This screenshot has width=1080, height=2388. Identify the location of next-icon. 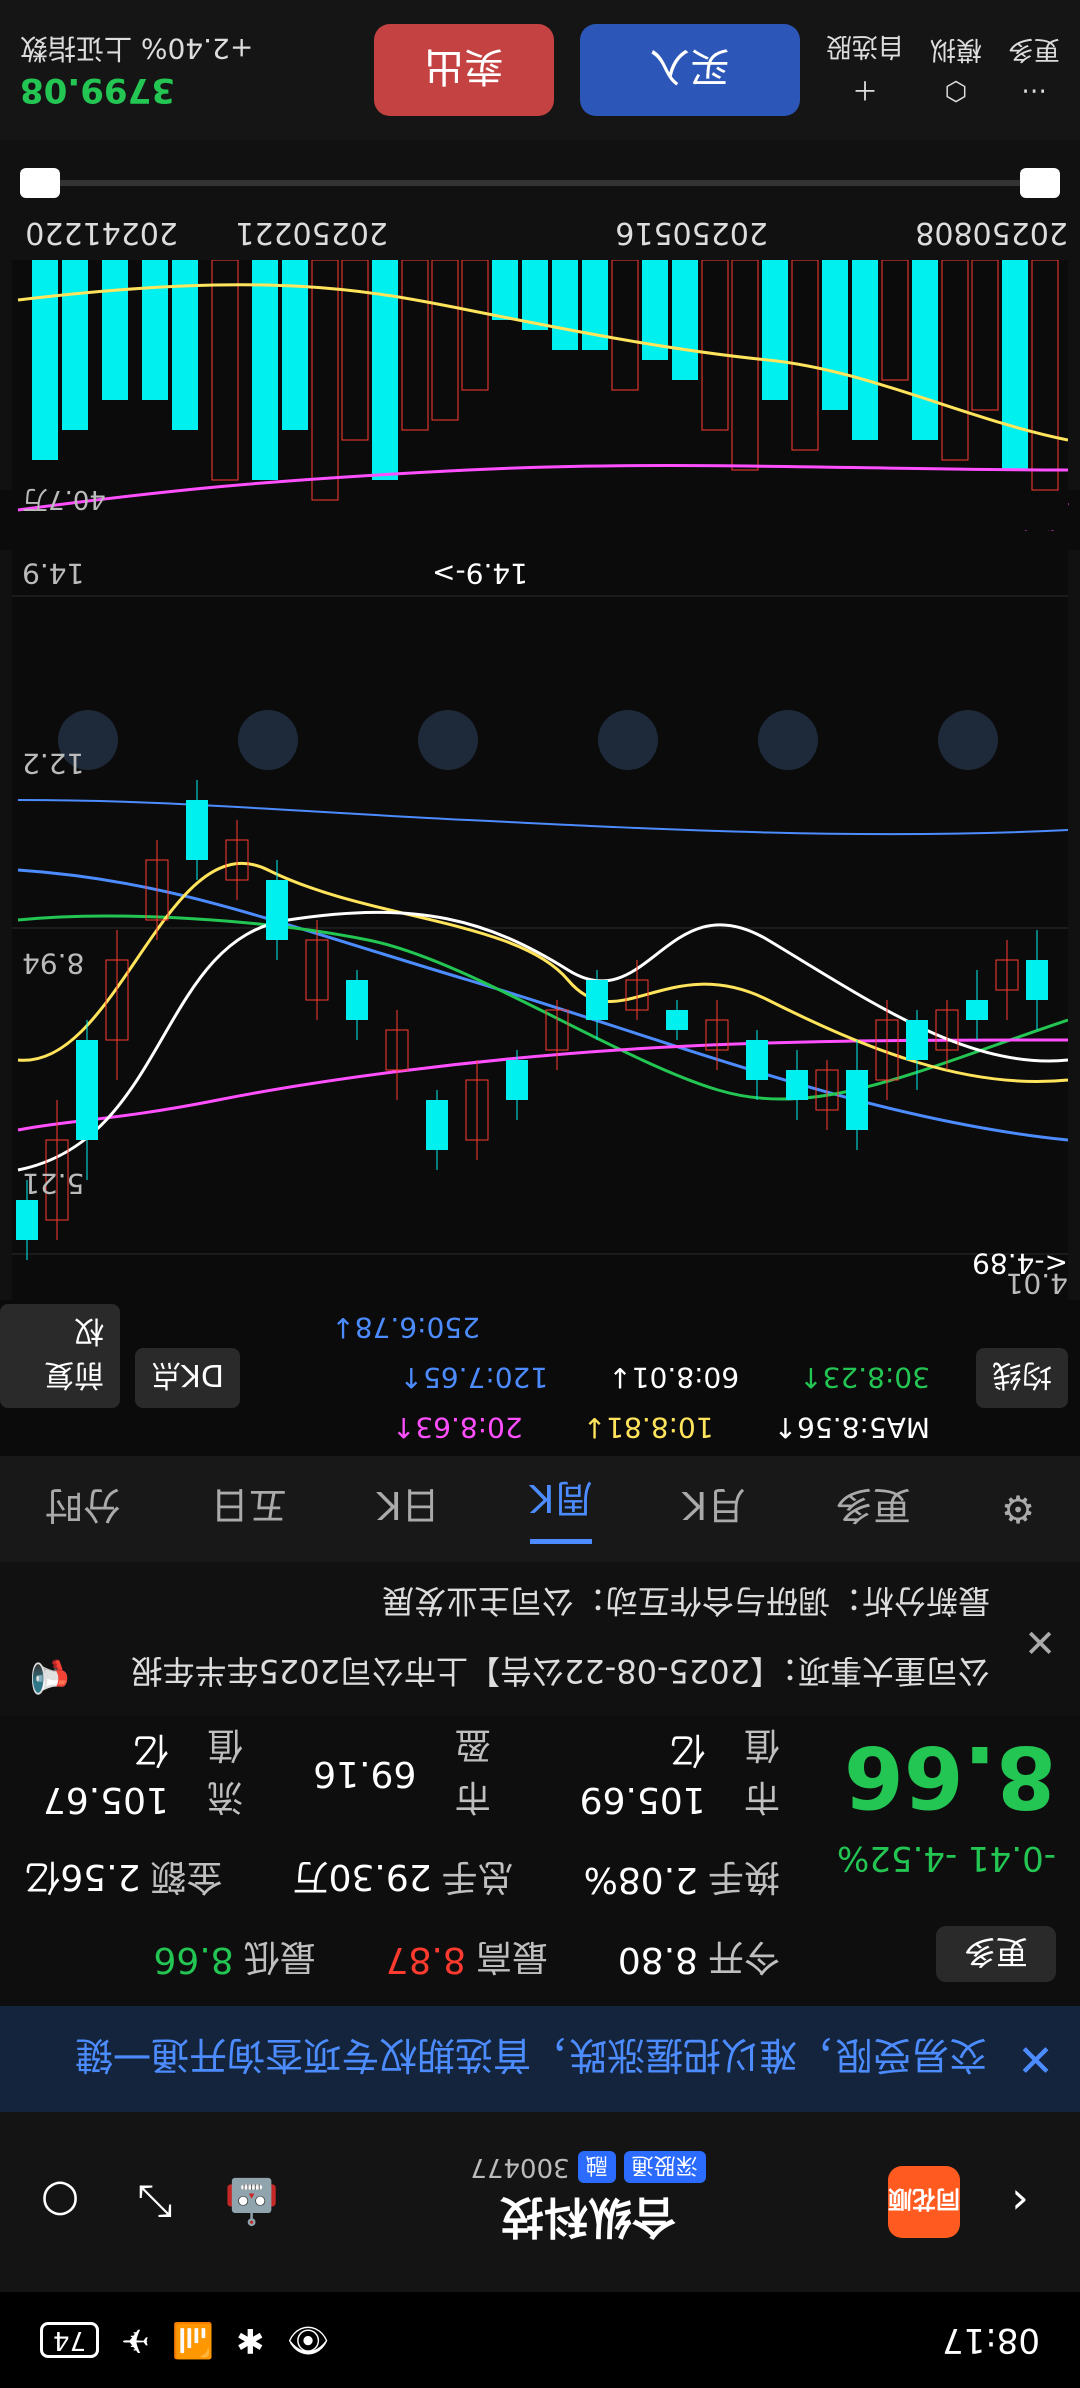
(788, 740).